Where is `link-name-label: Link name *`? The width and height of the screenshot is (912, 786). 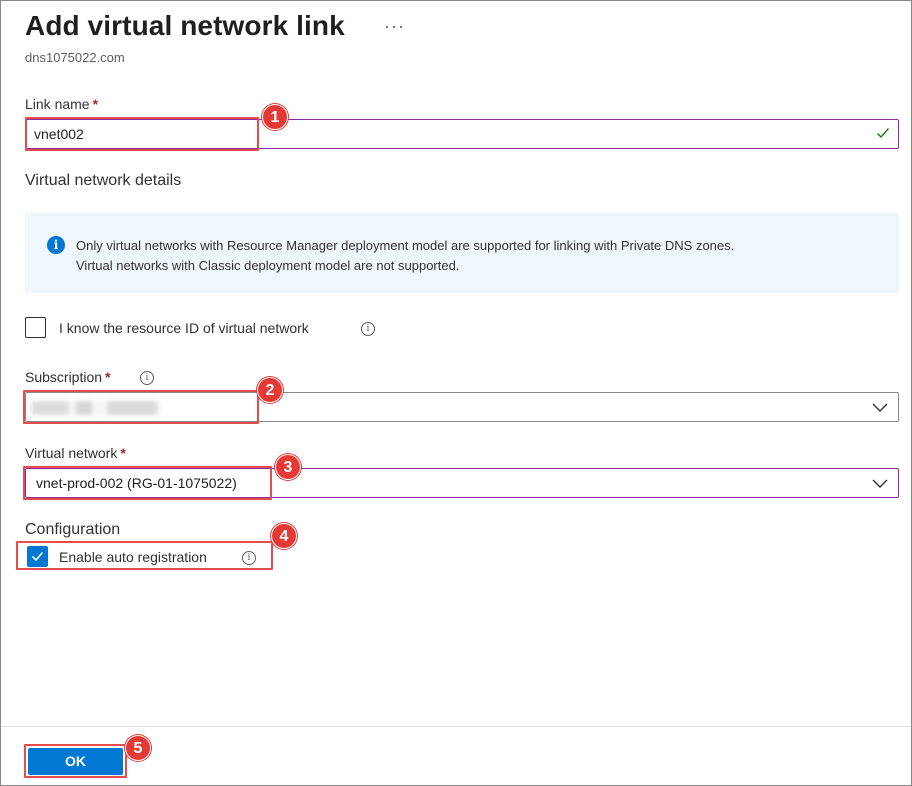
link-name-label: Link name * is located at coordinates (61, 104).